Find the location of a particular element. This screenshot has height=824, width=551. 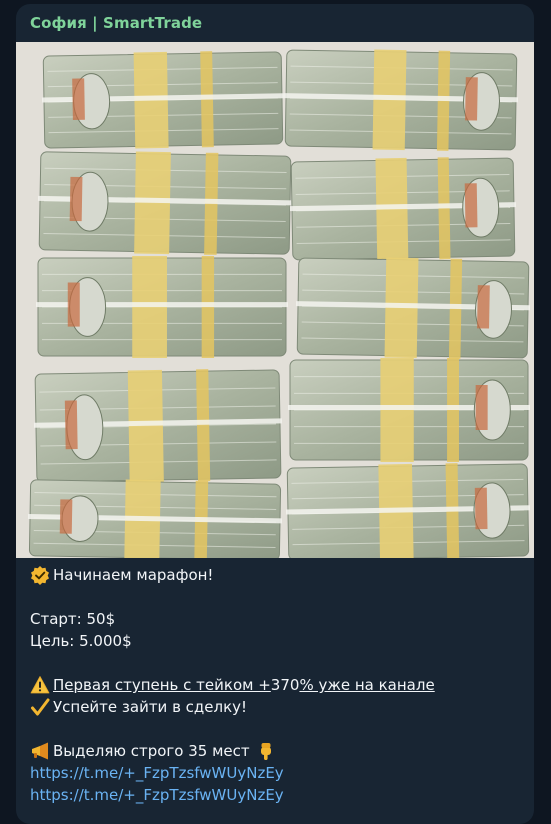

megaphone-icon is located at coordinates (40, 751).